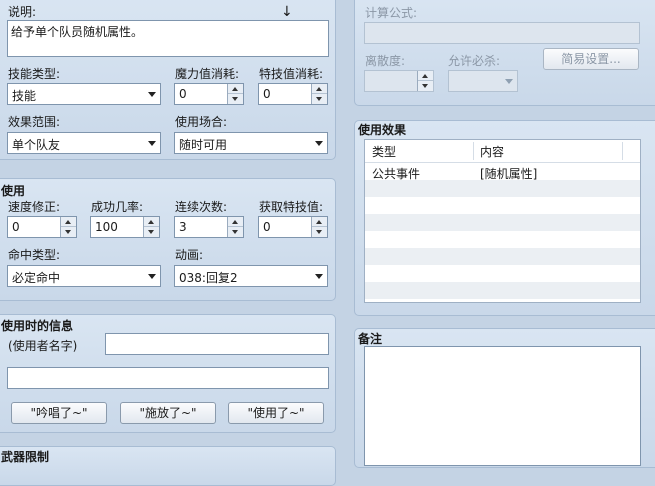 Image resolution: width=655 pixels, height=486 pixels. Describe the element at coordinates (502, 172) in the screenshot. I see `table-row: 公共事件 [随机属性]` at that location.